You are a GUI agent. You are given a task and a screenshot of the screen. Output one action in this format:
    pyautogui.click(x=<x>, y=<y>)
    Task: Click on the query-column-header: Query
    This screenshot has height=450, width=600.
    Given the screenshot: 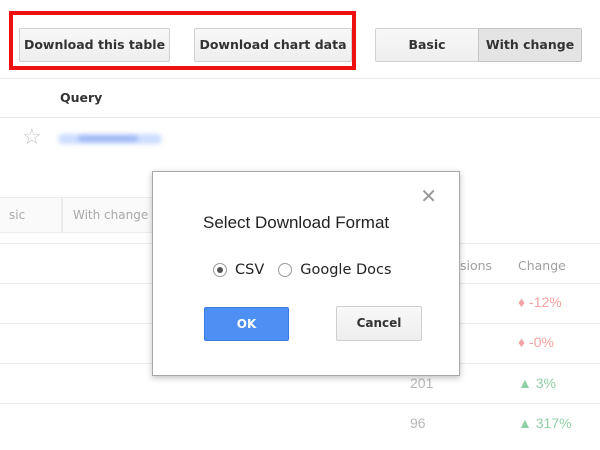 What is the action you would take?
    pyautogui.click(x=81, y=97)
    